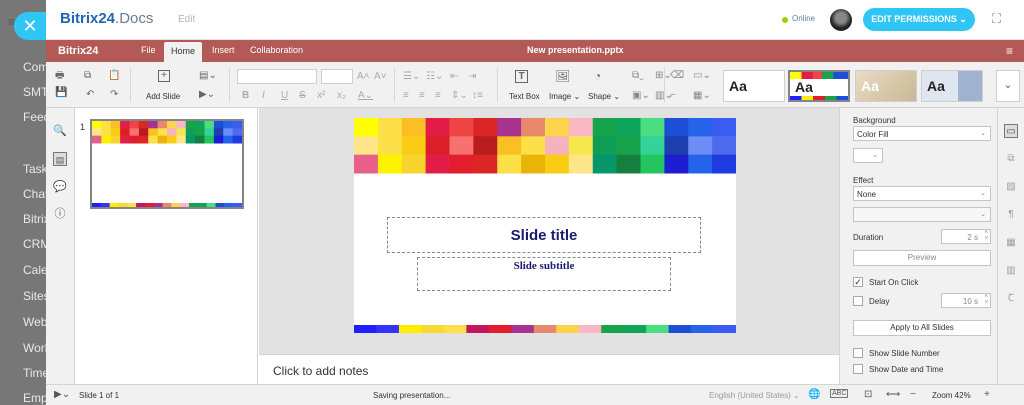  I want to click on increase-font-icon: A˄, so click(363, 77).